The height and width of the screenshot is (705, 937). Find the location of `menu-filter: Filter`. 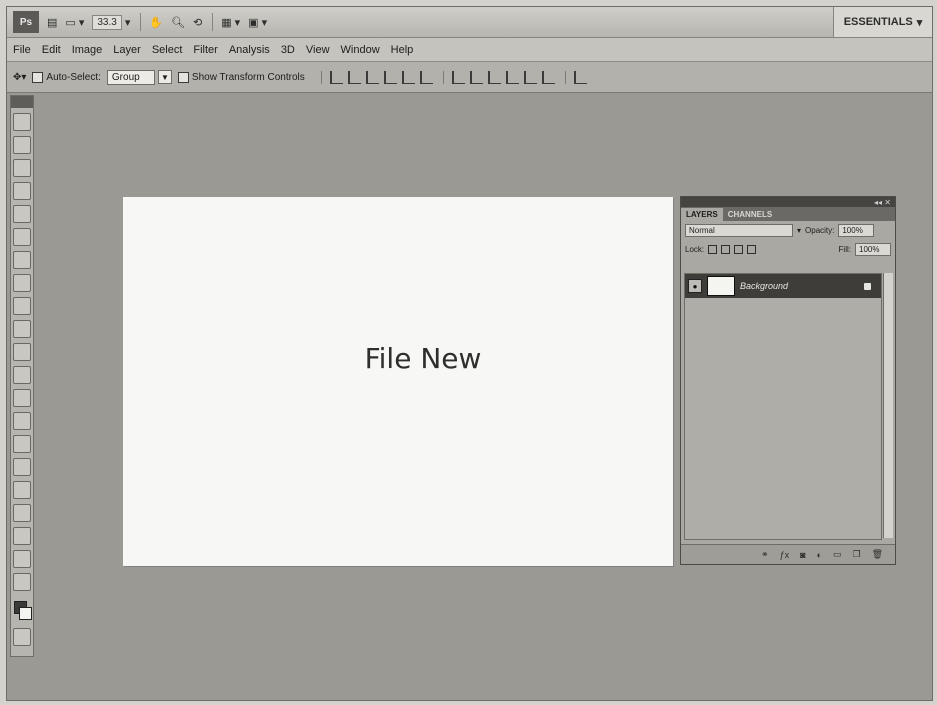

menu-filter: Filter is located at coordinates (205, 50).